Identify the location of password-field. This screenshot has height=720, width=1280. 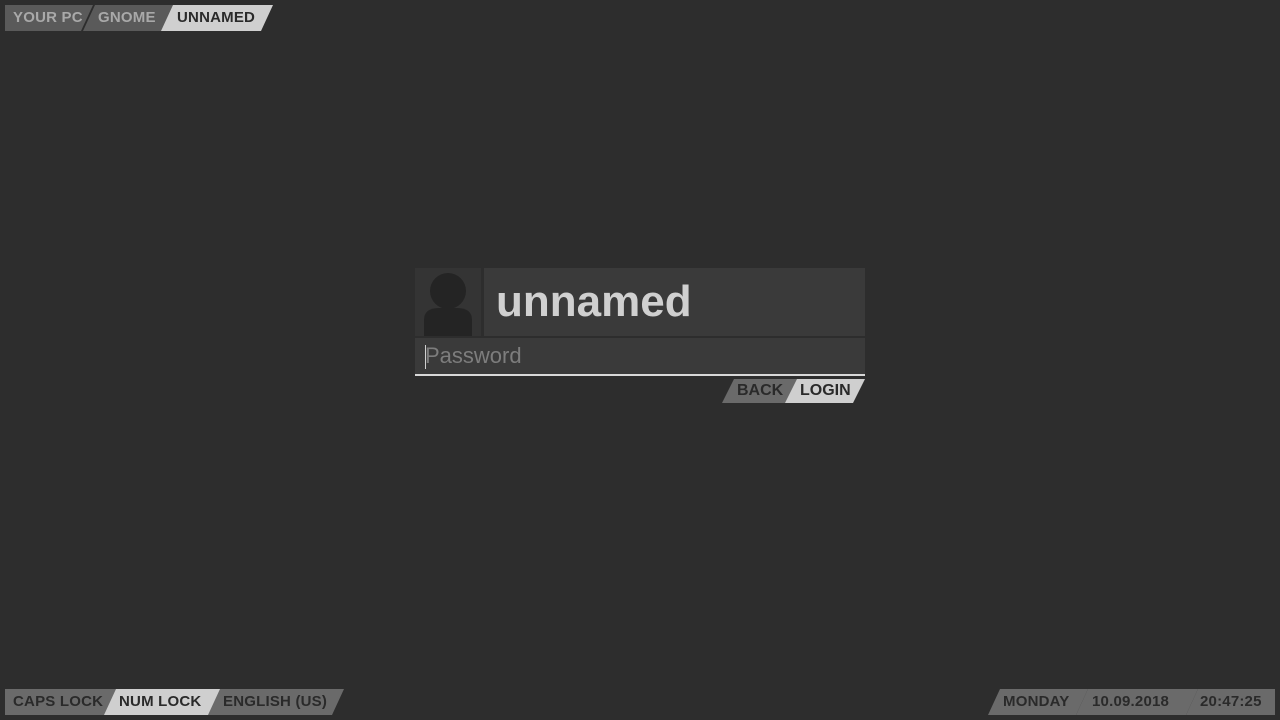
(640, 357).